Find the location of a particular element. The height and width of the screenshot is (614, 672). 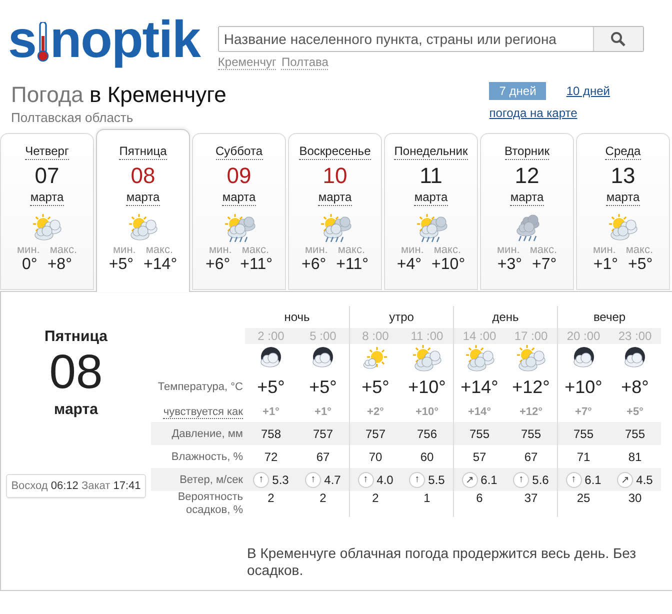

precipitation-value: 6 is located at coordinates (479, 498).